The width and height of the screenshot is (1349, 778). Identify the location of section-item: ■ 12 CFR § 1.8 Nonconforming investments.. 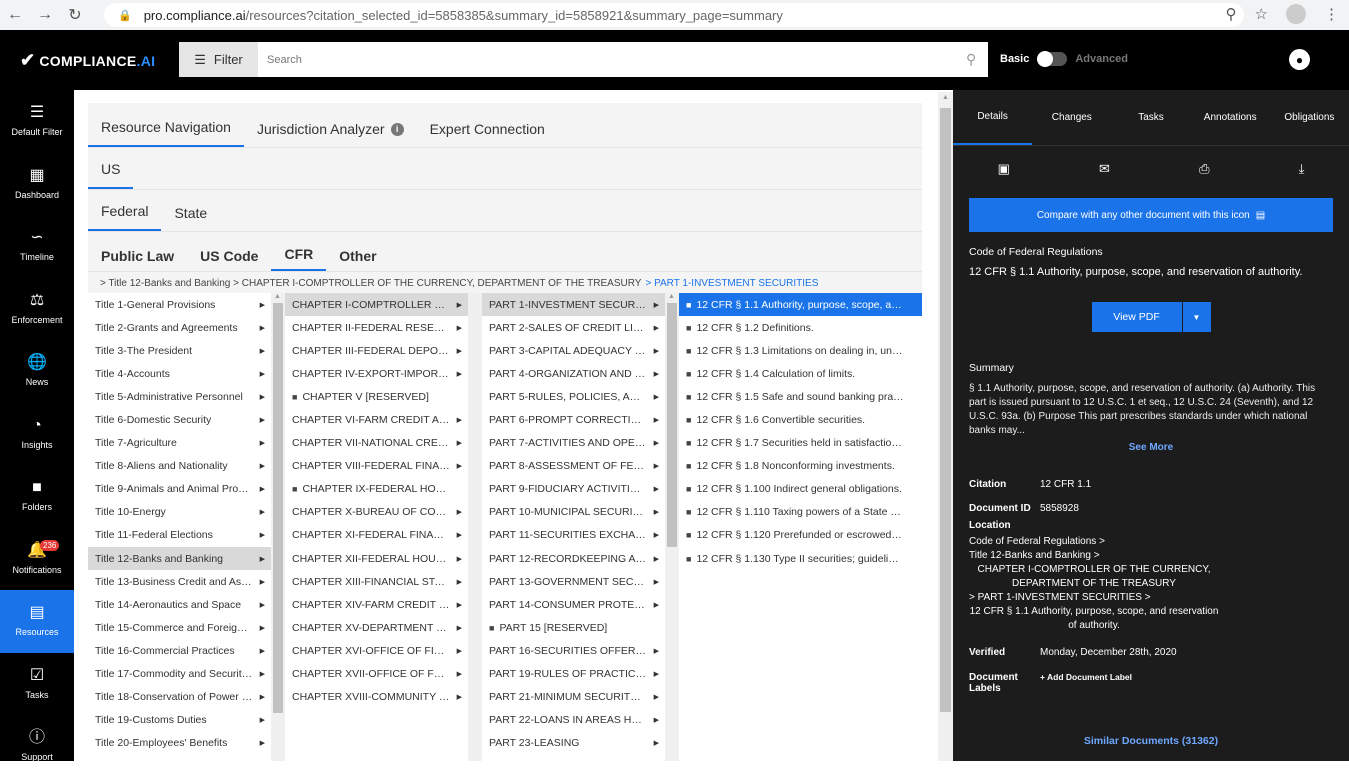
(800, 466).